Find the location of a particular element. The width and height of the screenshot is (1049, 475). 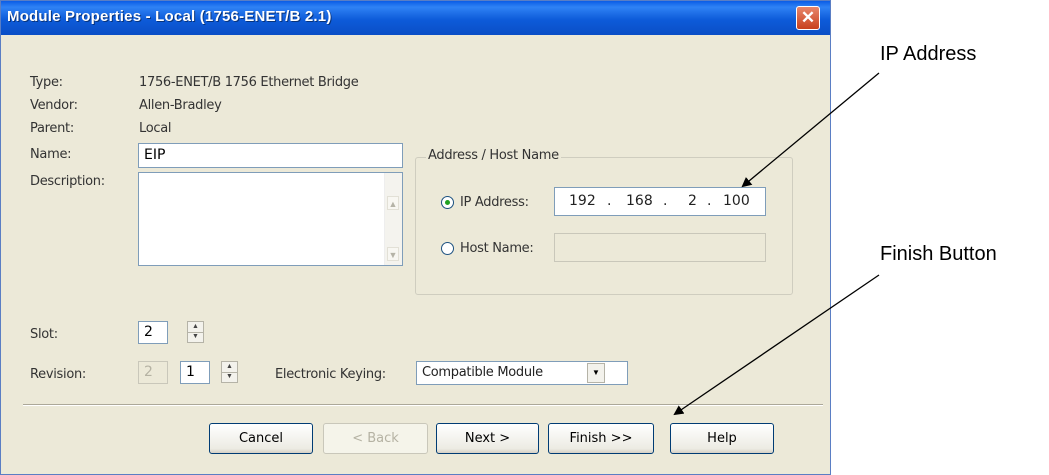

description-label: Description: is located at coordinates (67, 181).